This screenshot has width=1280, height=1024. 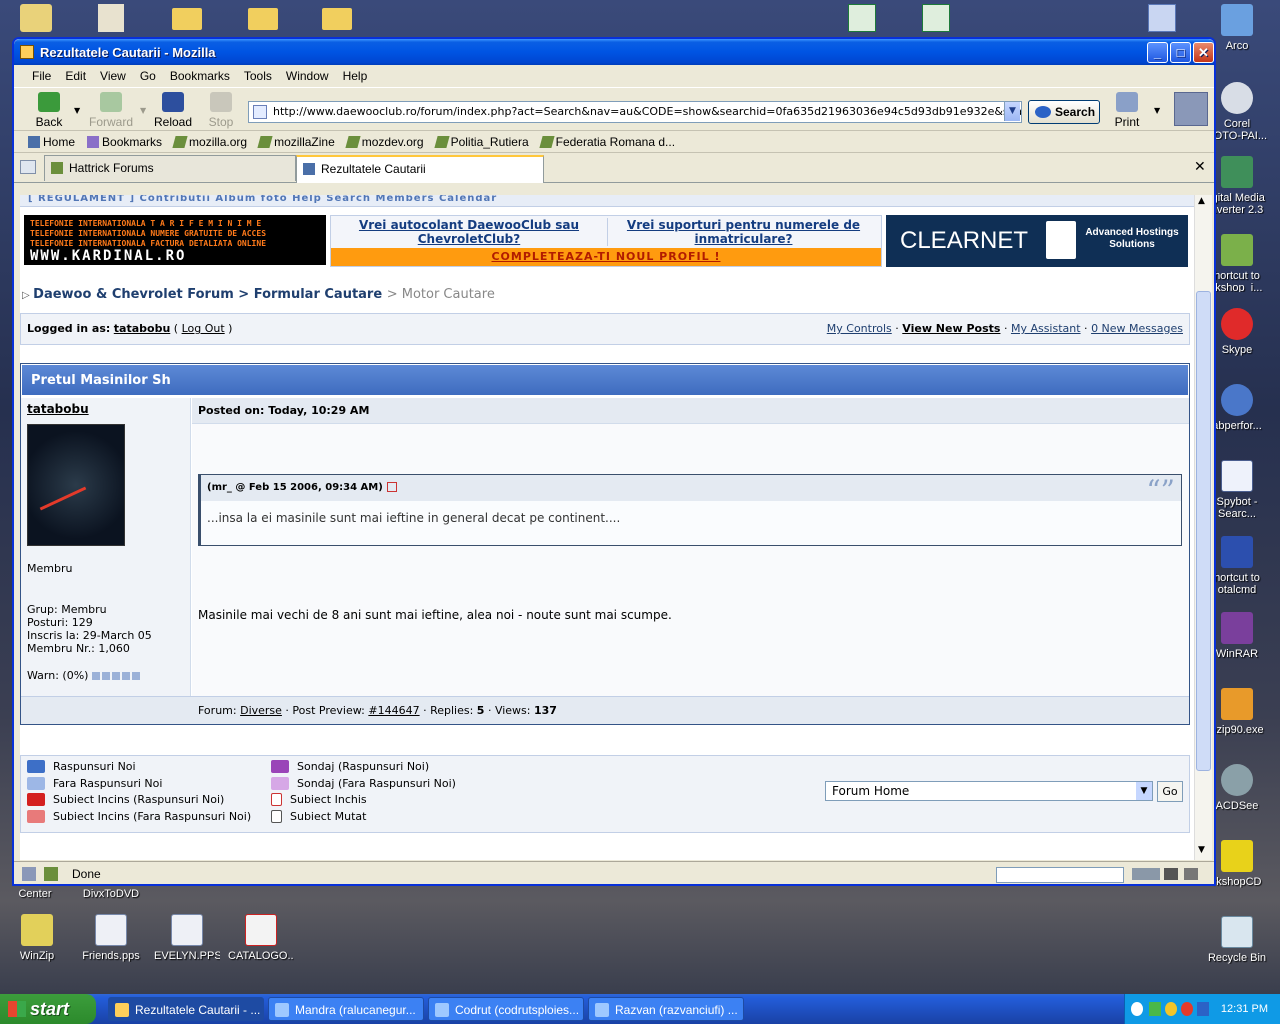 What do you see at coordinates (1137, 1009) in the screenshot?
I see `tray-expand-icon` at bounding box center [1137, 1009].